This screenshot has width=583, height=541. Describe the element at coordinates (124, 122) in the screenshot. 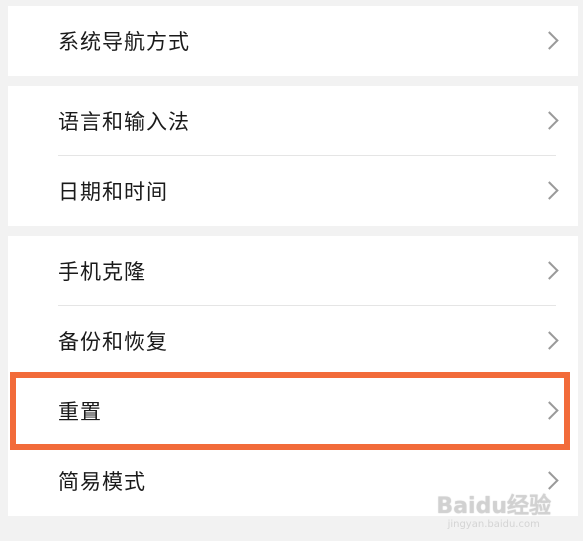

I see `settings-item-label: 语言和输入法` at that location.